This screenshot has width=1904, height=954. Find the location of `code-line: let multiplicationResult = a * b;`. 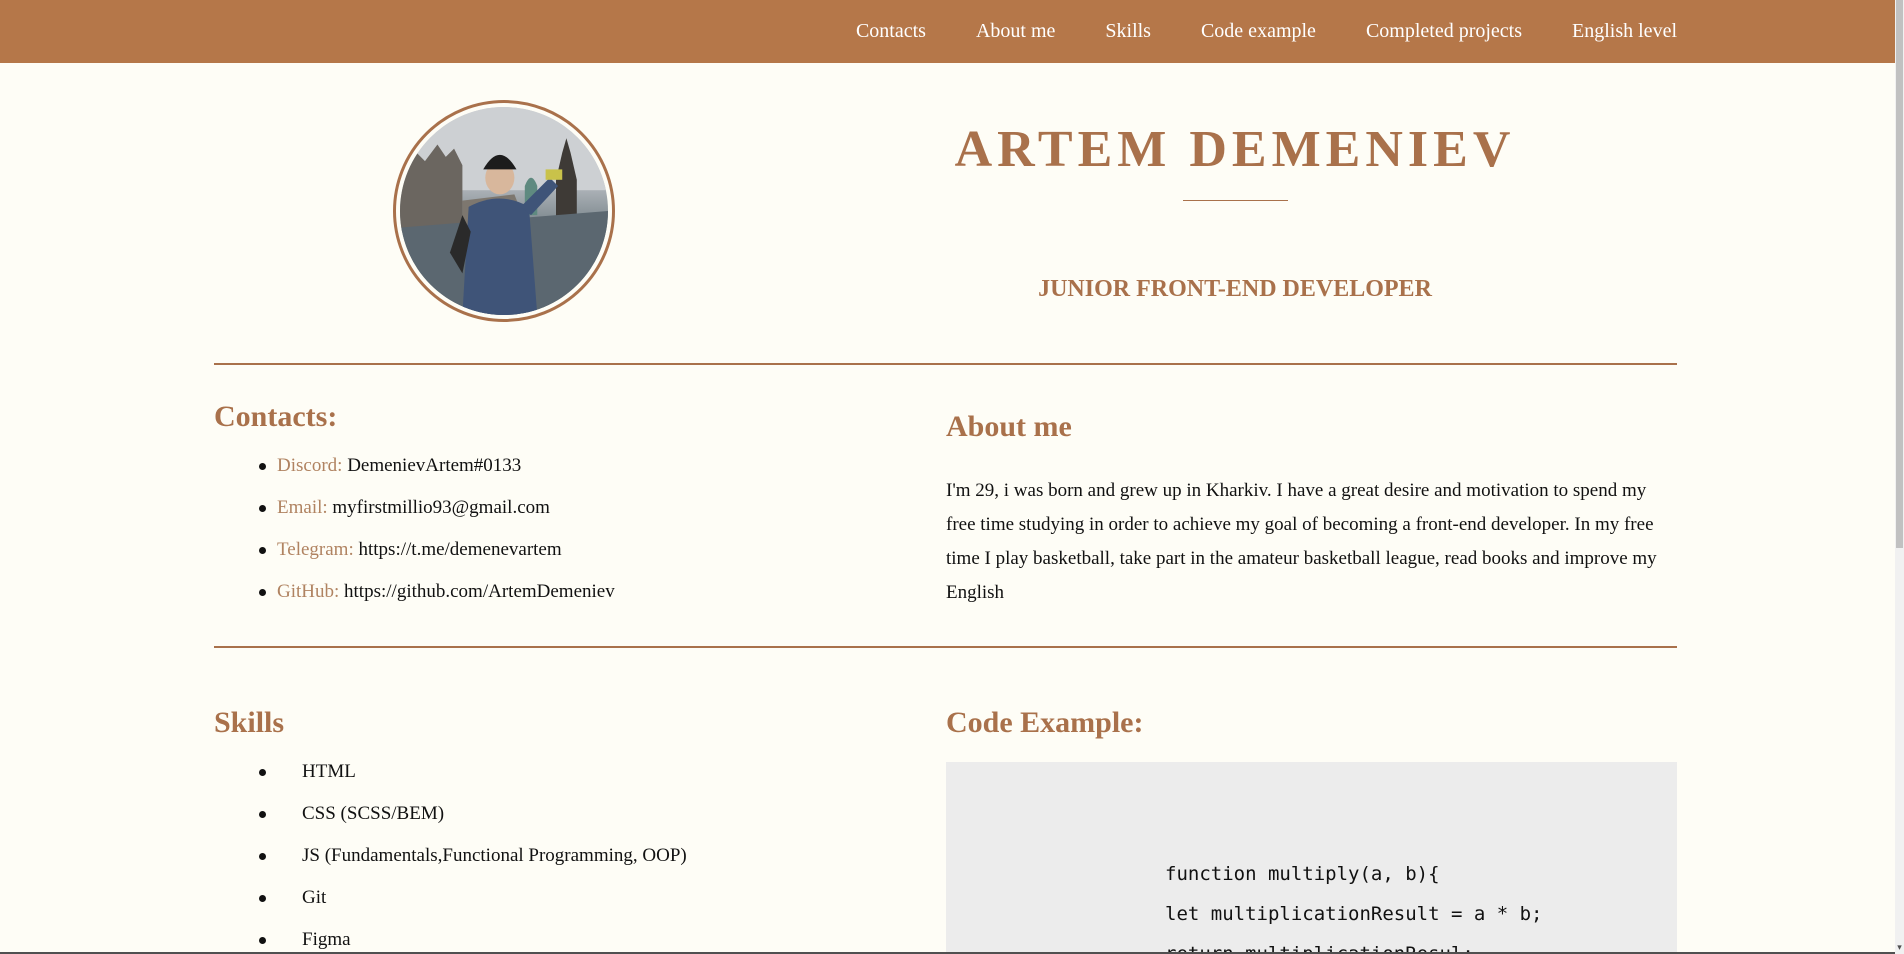

code-line: let multiplicationResult = a * b; is located at coordinates (1354, 914).